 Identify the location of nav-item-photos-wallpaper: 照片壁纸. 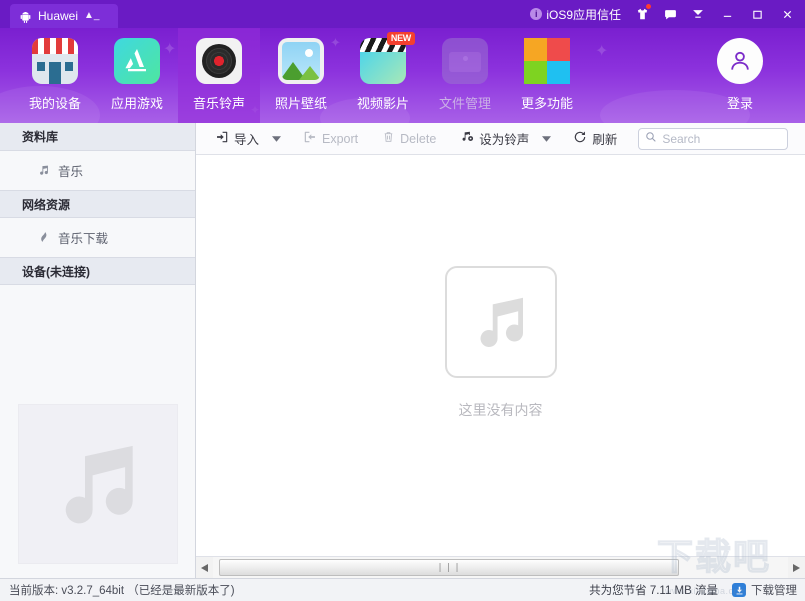
(301, 75).